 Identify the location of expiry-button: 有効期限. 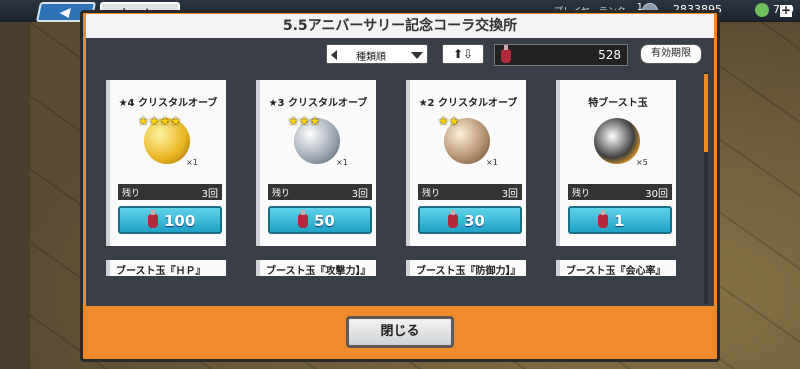
(671, 54).